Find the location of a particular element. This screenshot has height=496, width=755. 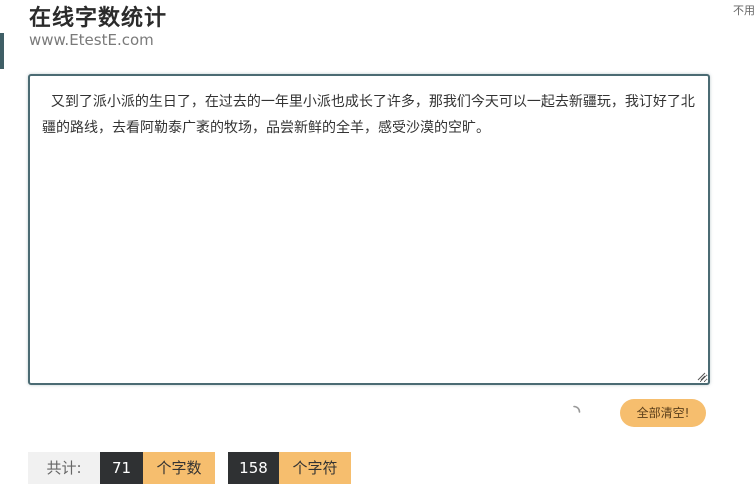

left-accent-bar is located at coordinates (2, 51).